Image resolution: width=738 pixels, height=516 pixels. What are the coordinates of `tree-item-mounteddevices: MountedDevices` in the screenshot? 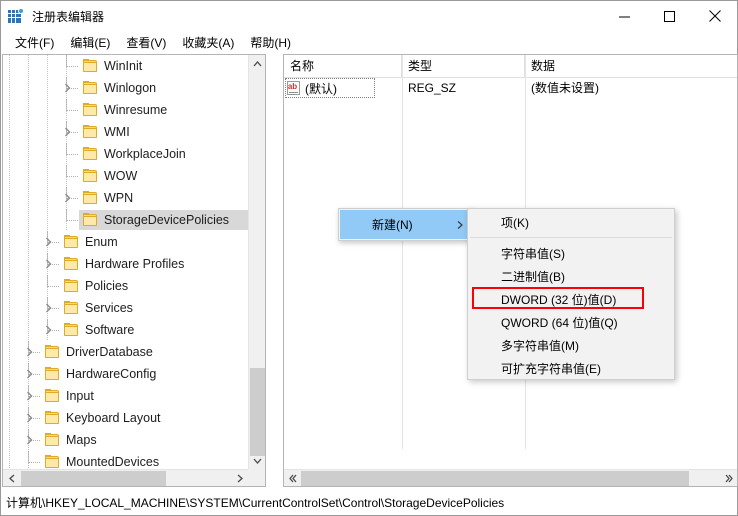 It's located at (125, 460).